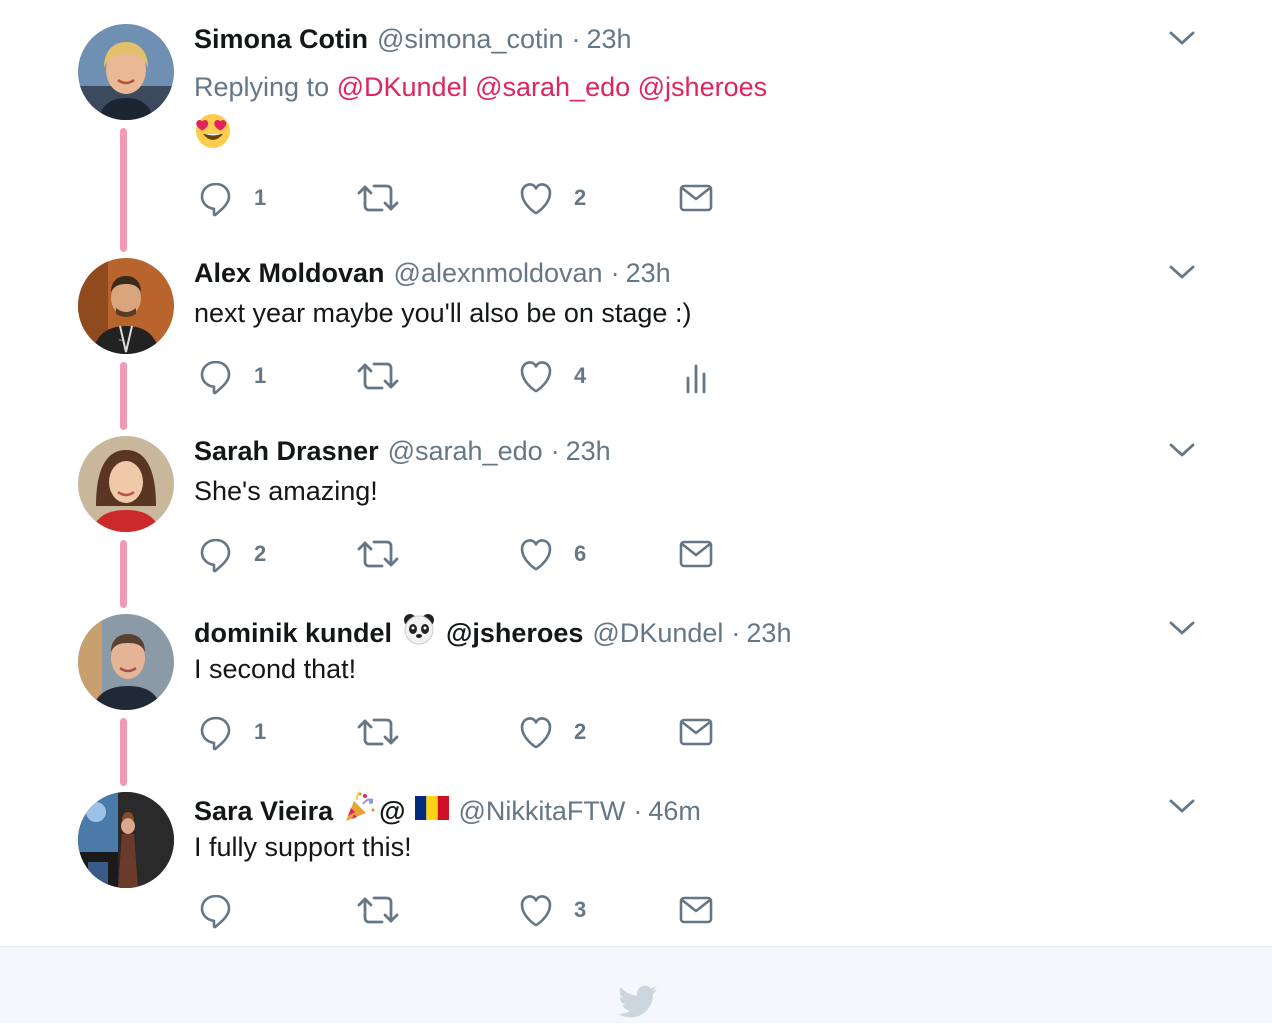 This screenshot has width=1272, height=1024. I want to click on username: @simona_cotin, so click(470, 39).